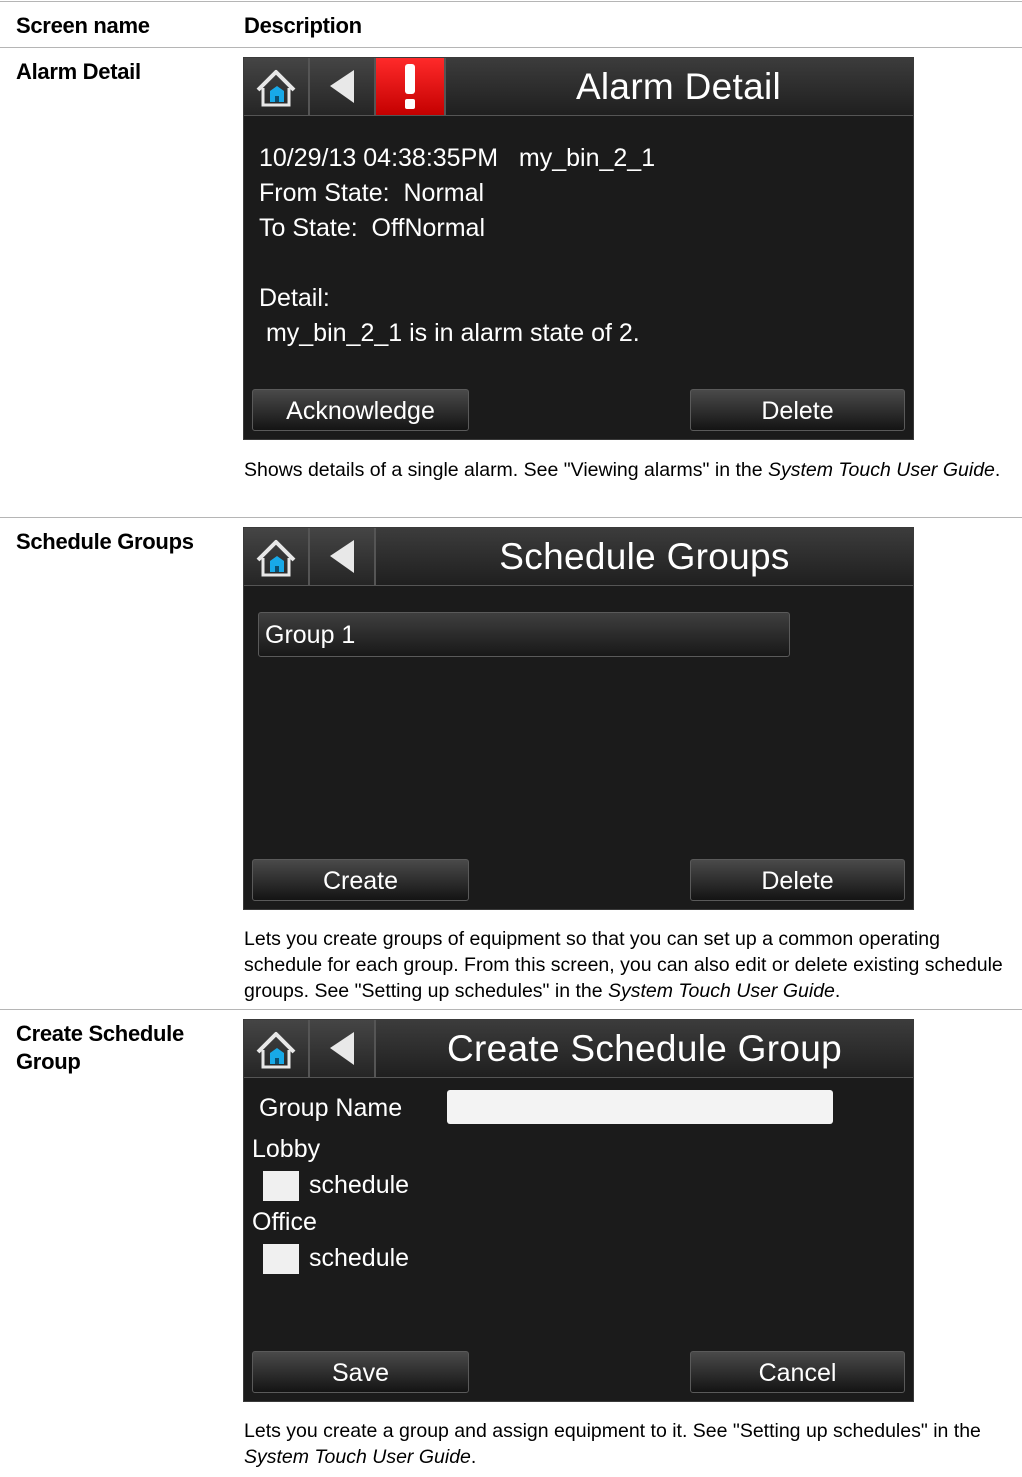 This screenshot has width=1022, height=1477. What do you see at coordinates (294, 298) in the screenshot?
I see `detail-label: Detail:` at bounding box center [294, 298].